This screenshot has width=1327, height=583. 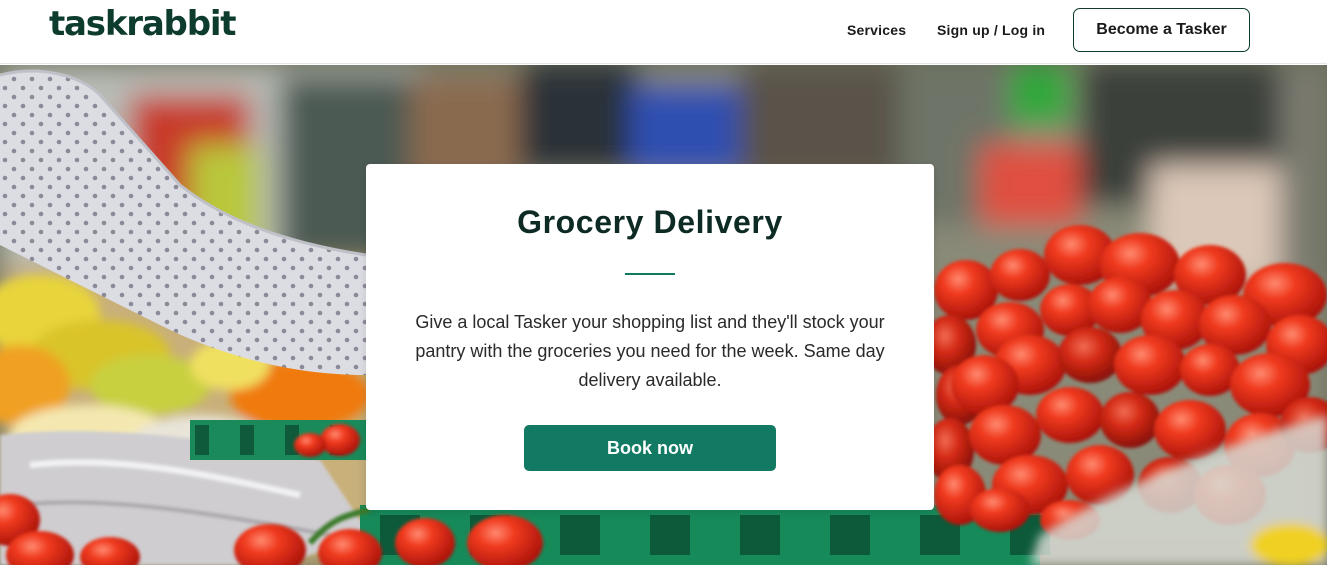 What do you see at coordinates (991, 30) in the screenshot?
I see `nav-signup-login-link: Sign up / Log in` at bounding box center [991, 30].